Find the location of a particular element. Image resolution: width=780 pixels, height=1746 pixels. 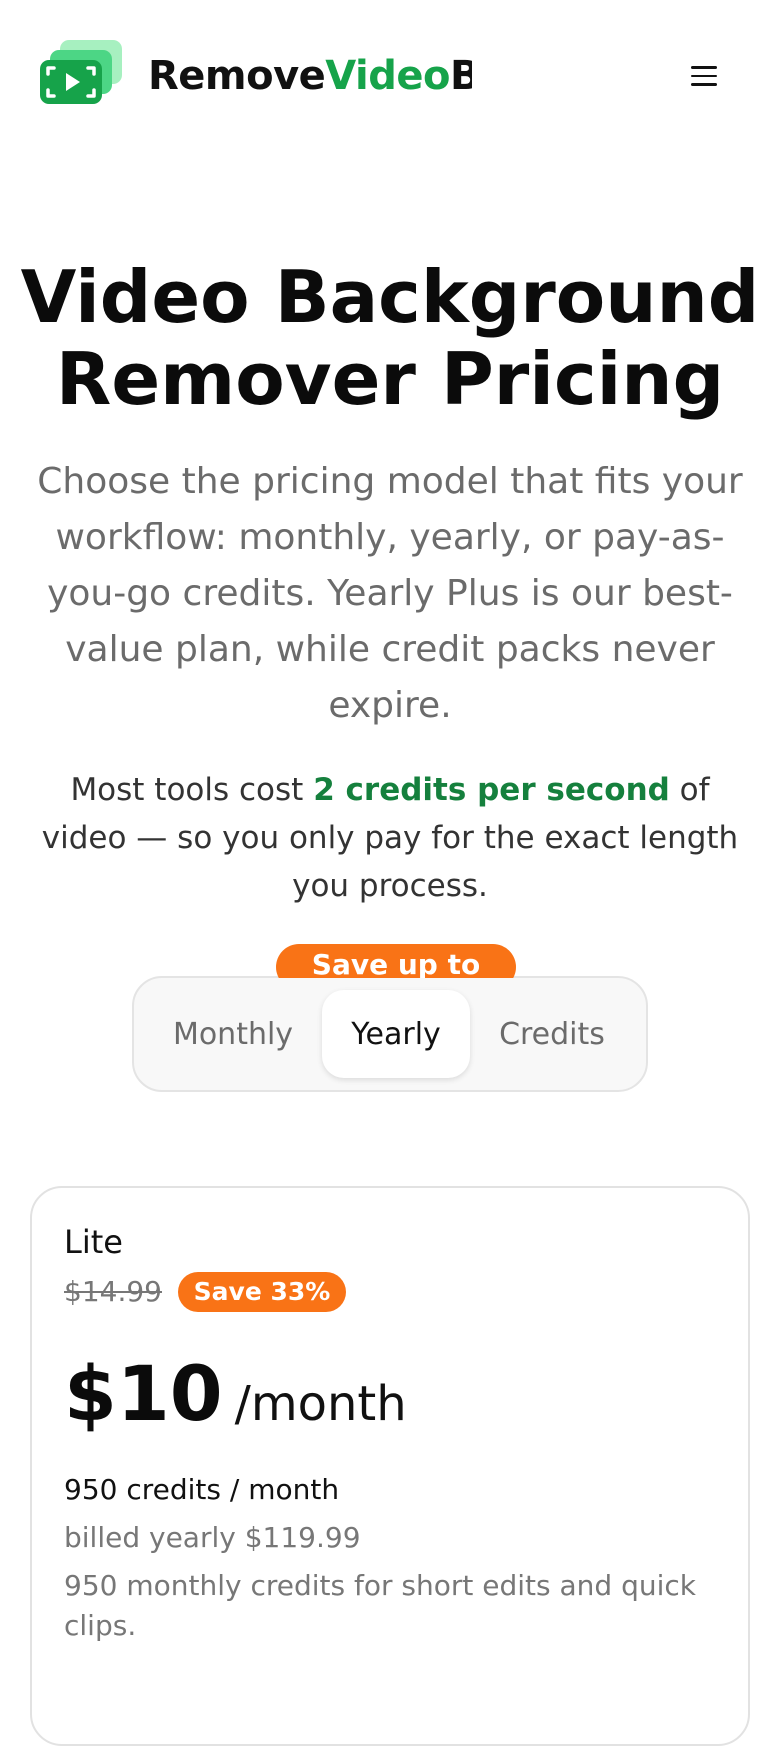

plan-billed-yearly: billed yearly $119.99 is located at coordinates (212, 1537).